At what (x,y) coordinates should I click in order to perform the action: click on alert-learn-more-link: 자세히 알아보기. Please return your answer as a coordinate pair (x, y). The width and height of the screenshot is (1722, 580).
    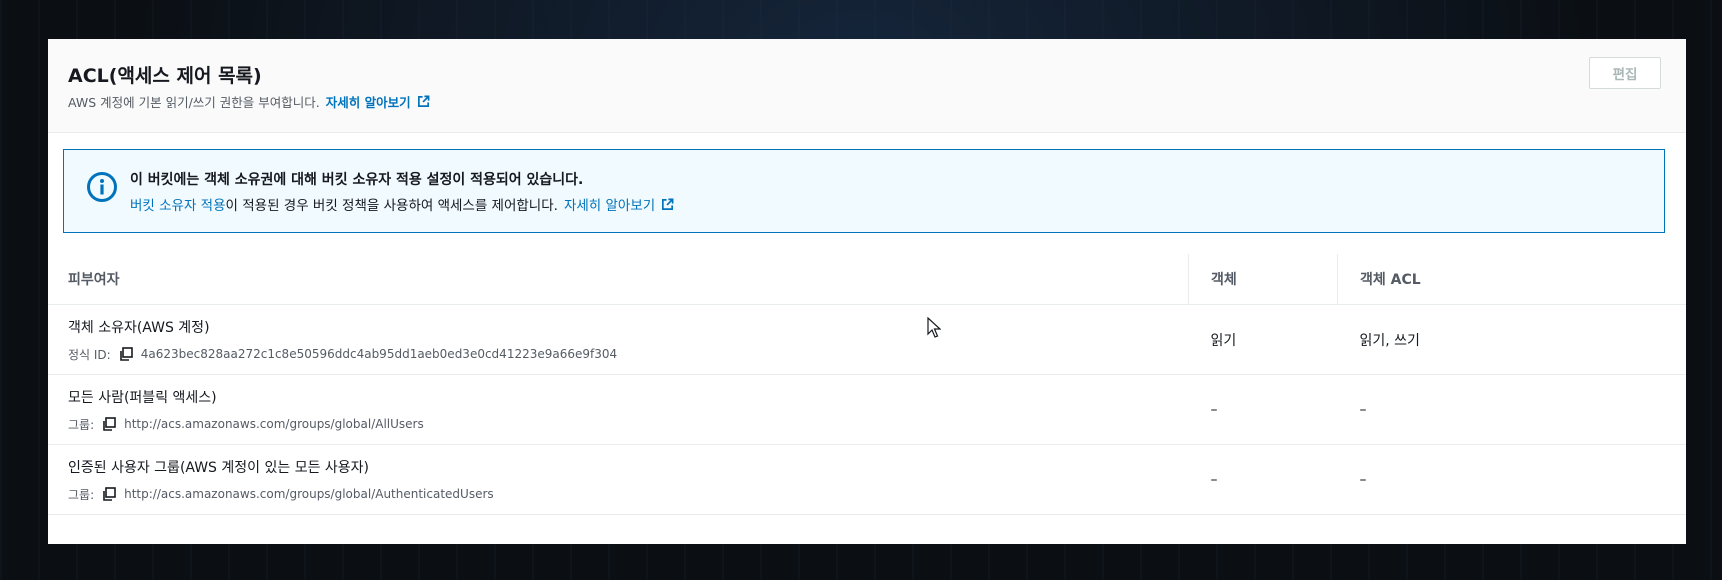
    Looking at the image, I should click on (609, 204).